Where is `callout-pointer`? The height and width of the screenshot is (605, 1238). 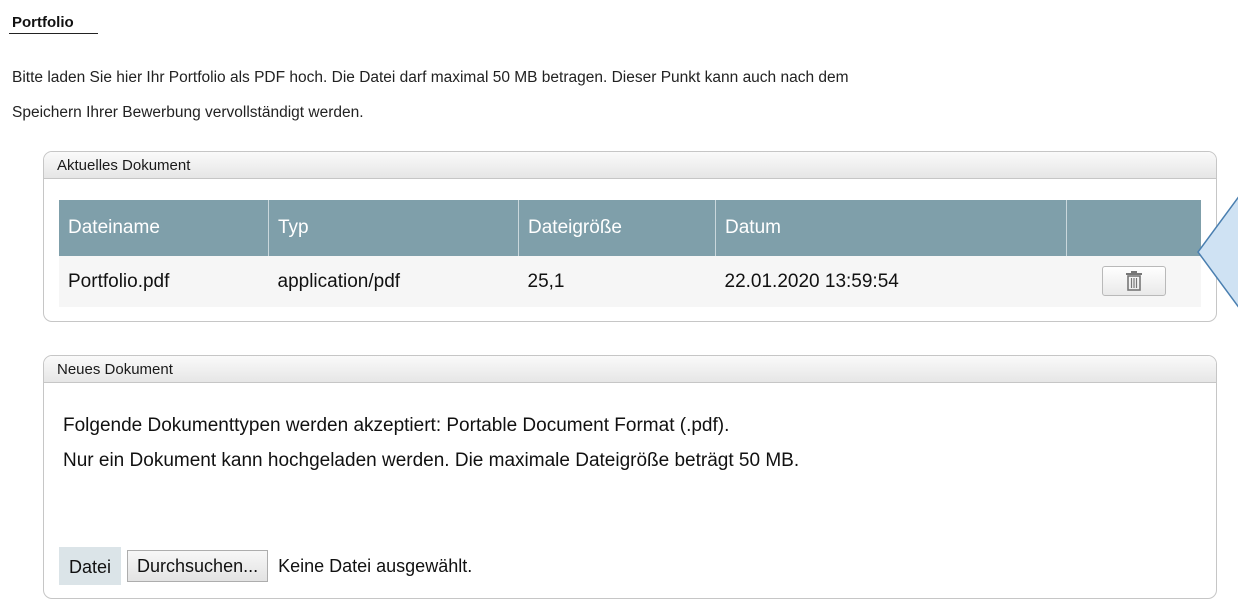 callout-pointer is located at coordinates (1217, 252).